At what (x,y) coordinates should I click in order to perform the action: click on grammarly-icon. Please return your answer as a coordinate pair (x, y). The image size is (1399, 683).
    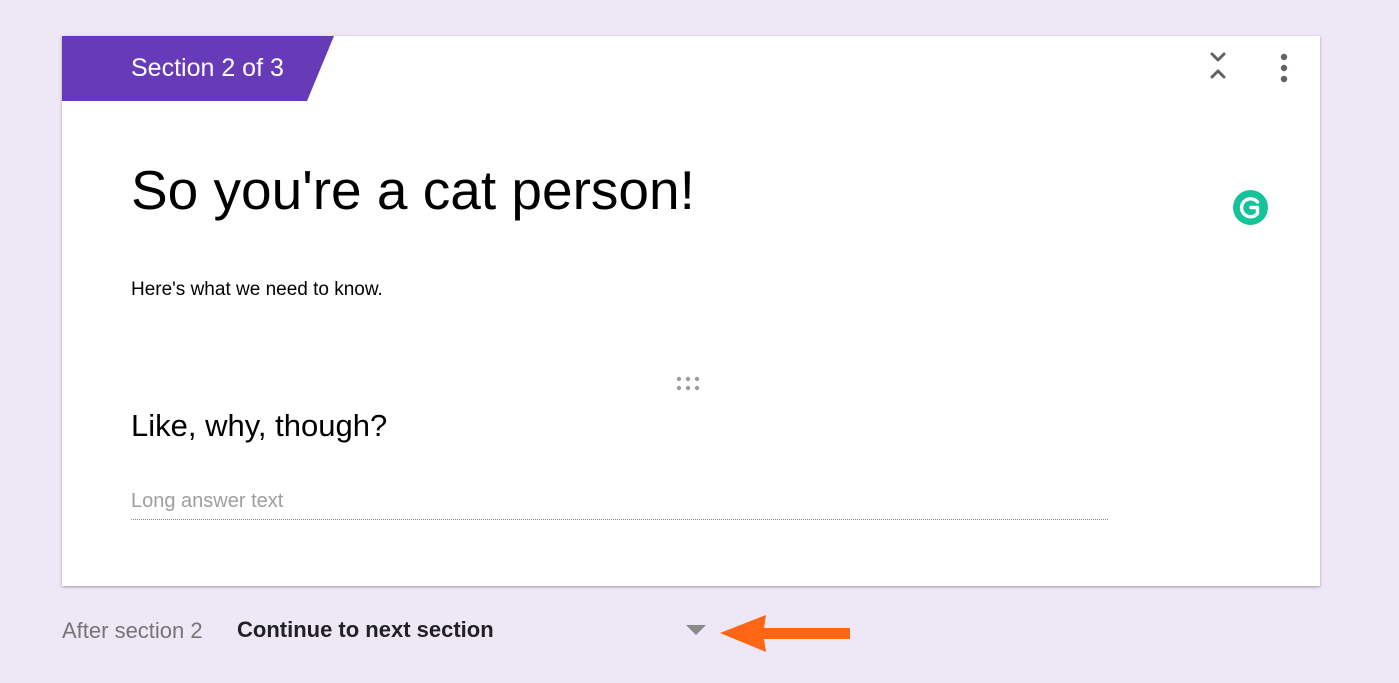
    Looking at the image, I should click on (1250, 207).